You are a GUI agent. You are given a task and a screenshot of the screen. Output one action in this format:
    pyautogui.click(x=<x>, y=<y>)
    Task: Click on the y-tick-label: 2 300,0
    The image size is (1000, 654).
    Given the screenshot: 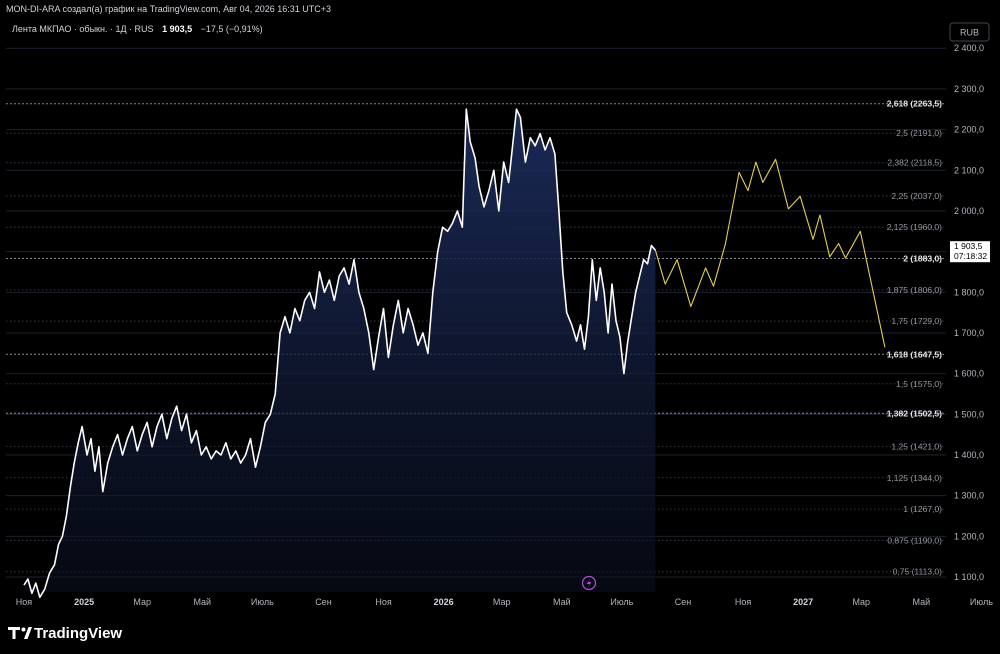 What is the action you would take?
    pyautogui.click(x=969, y=89)
    